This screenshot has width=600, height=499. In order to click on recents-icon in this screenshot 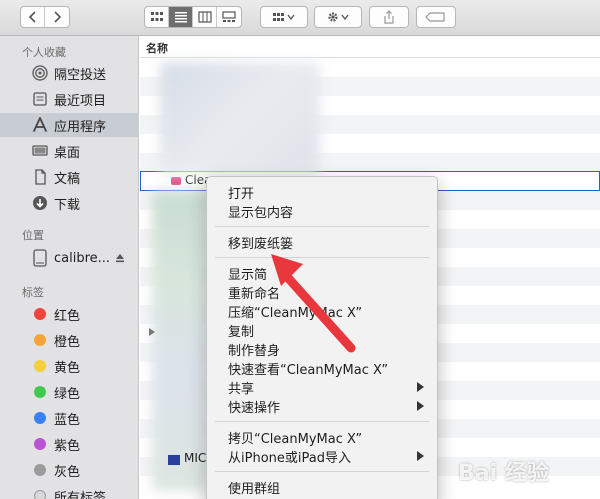, I will do `click(40, 99)`.